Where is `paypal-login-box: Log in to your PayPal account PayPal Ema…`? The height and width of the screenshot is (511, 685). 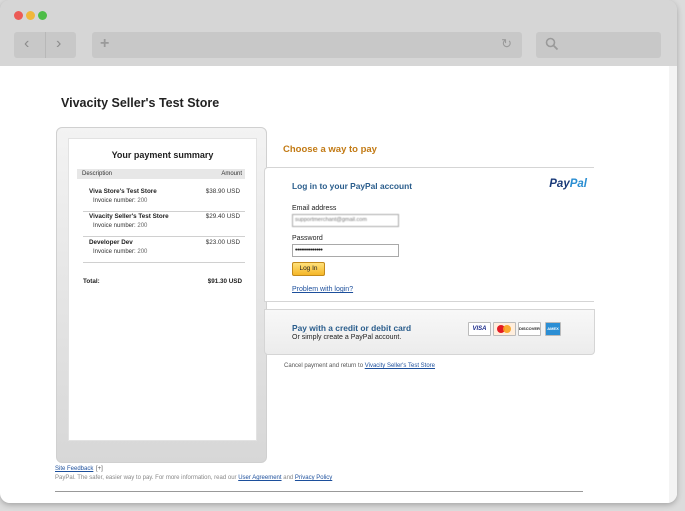
paypal-login-box: Log in to your PayPal account PayPal Ema… is located at coordinates (429, 234).